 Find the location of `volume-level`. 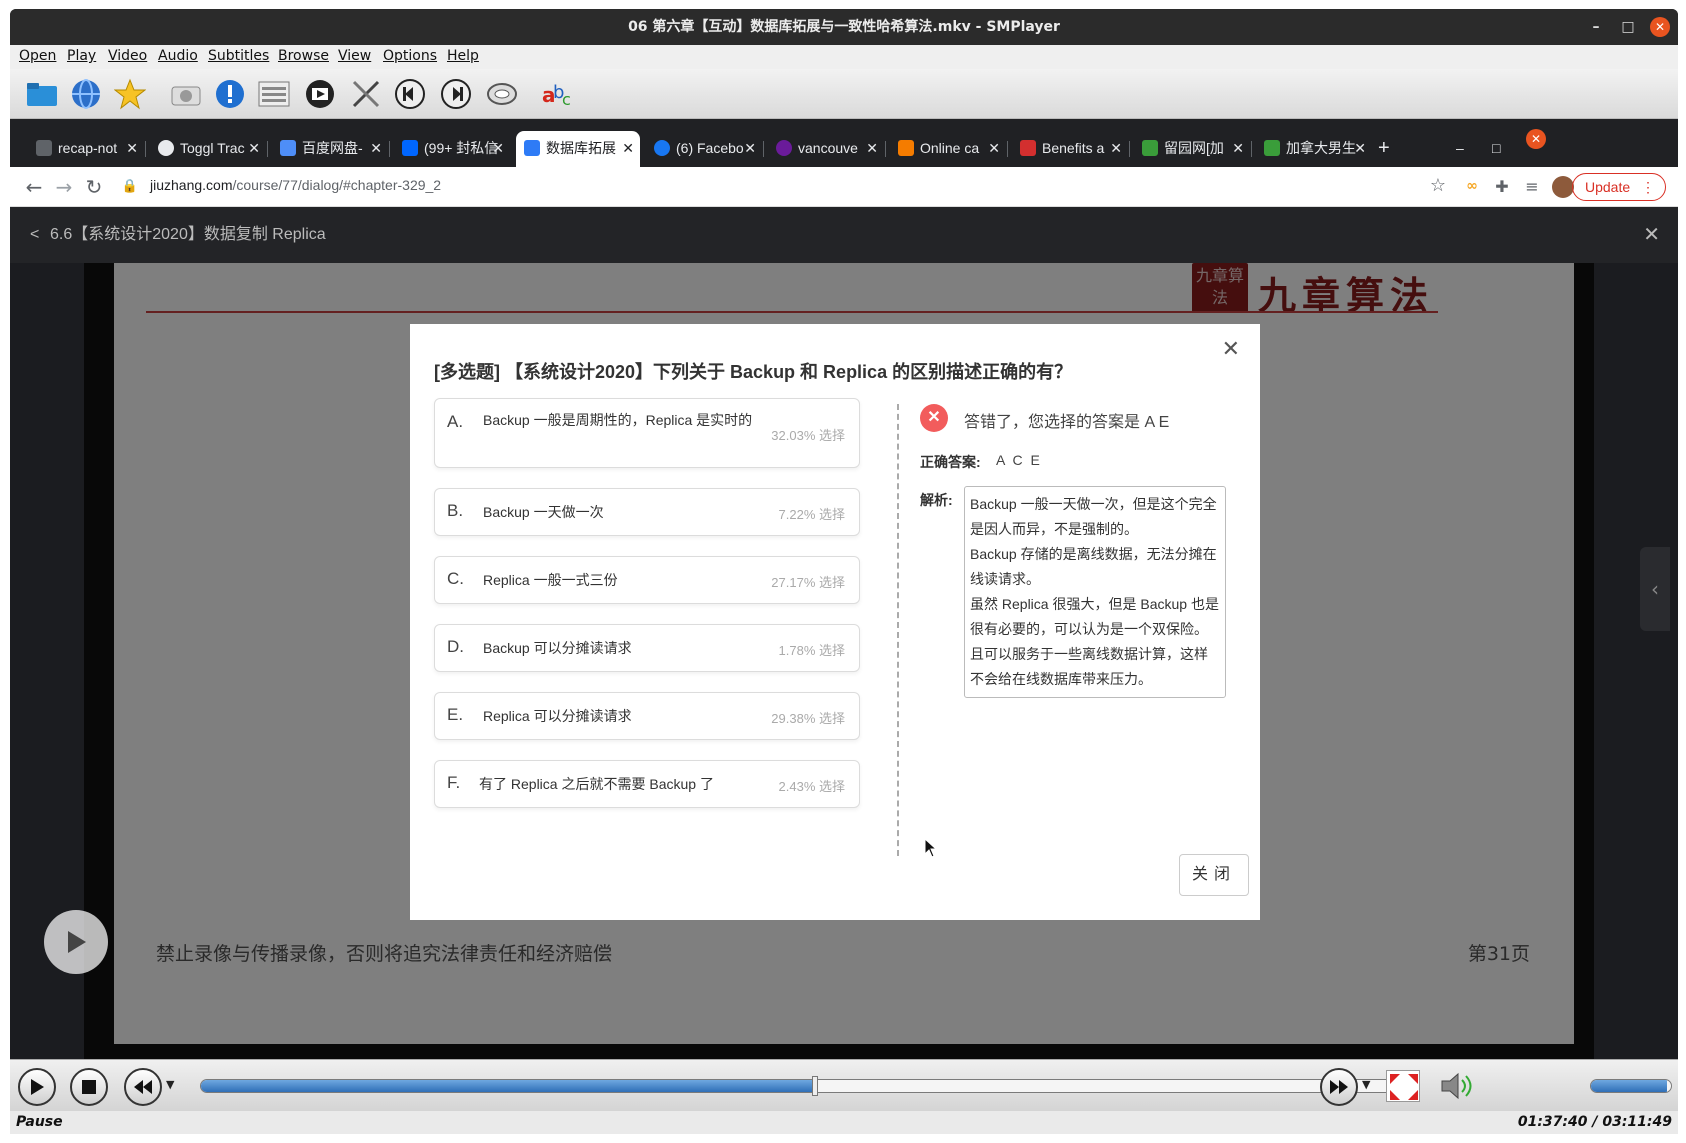

volume-level is located at coordinates (1629, 1086).